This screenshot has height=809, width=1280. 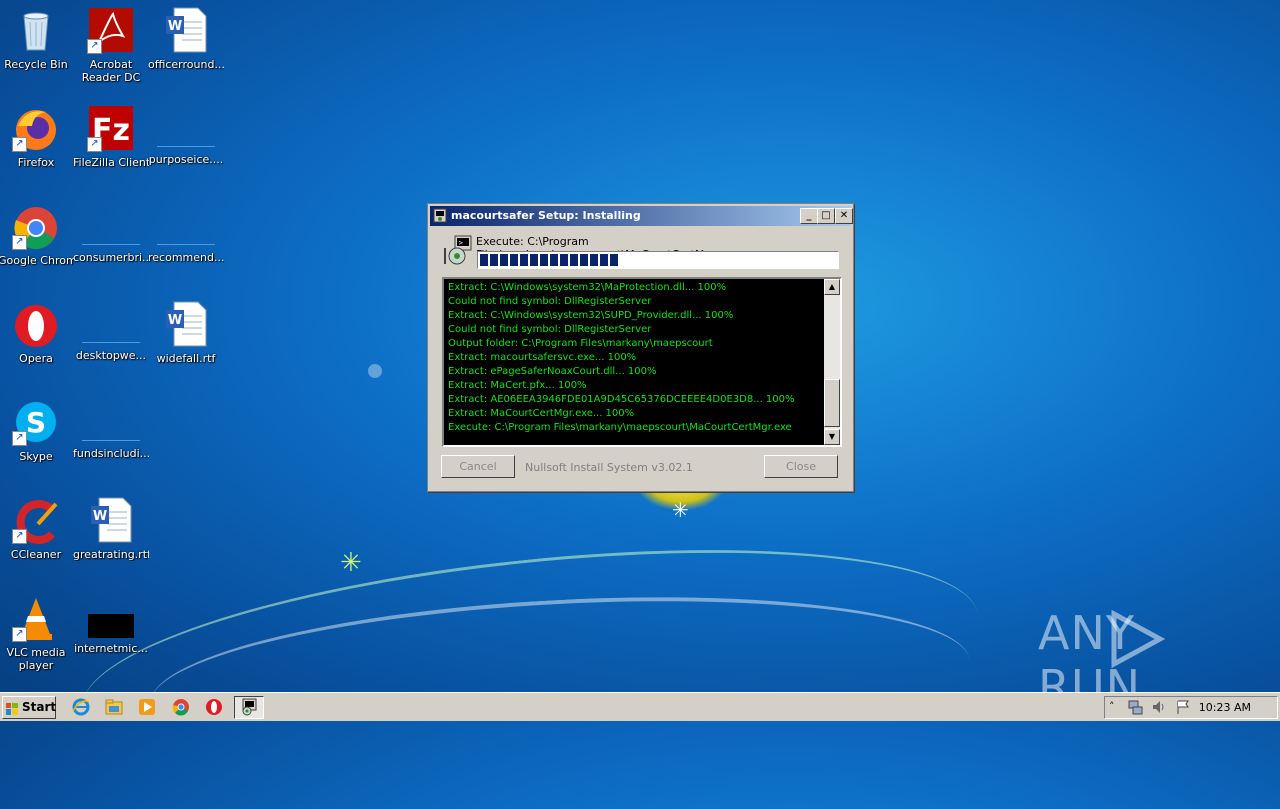 What do you see at coordinates (186, 332) in the screenshot?
I see `desktop-icon-rtf: W widefall.rtf` at bounding box center [186, 332].